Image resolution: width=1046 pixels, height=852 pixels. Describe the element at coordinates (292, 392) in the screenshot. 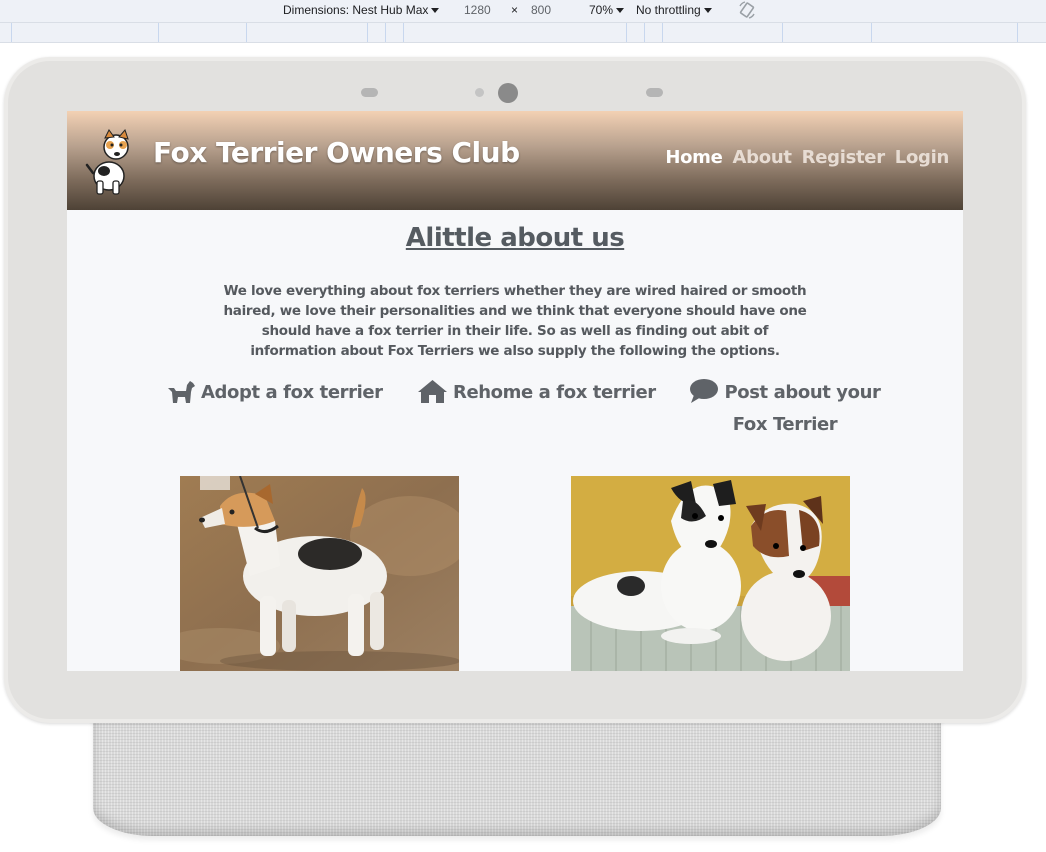

I see `adopt-label: Adopt a fox terrier` at that location.